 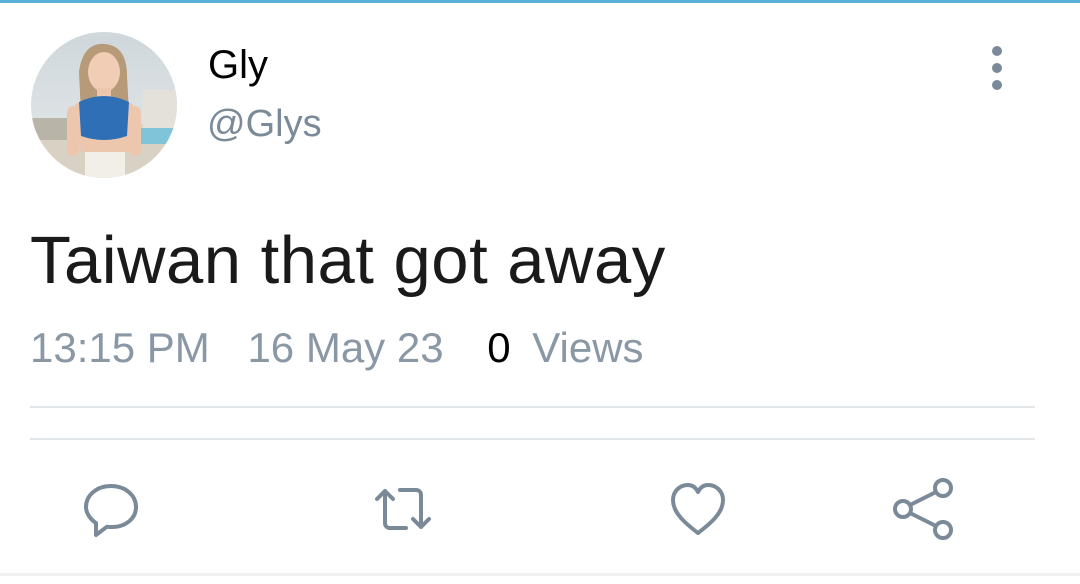 I want to click on display-name: Gly, so click(x=238, y=65).